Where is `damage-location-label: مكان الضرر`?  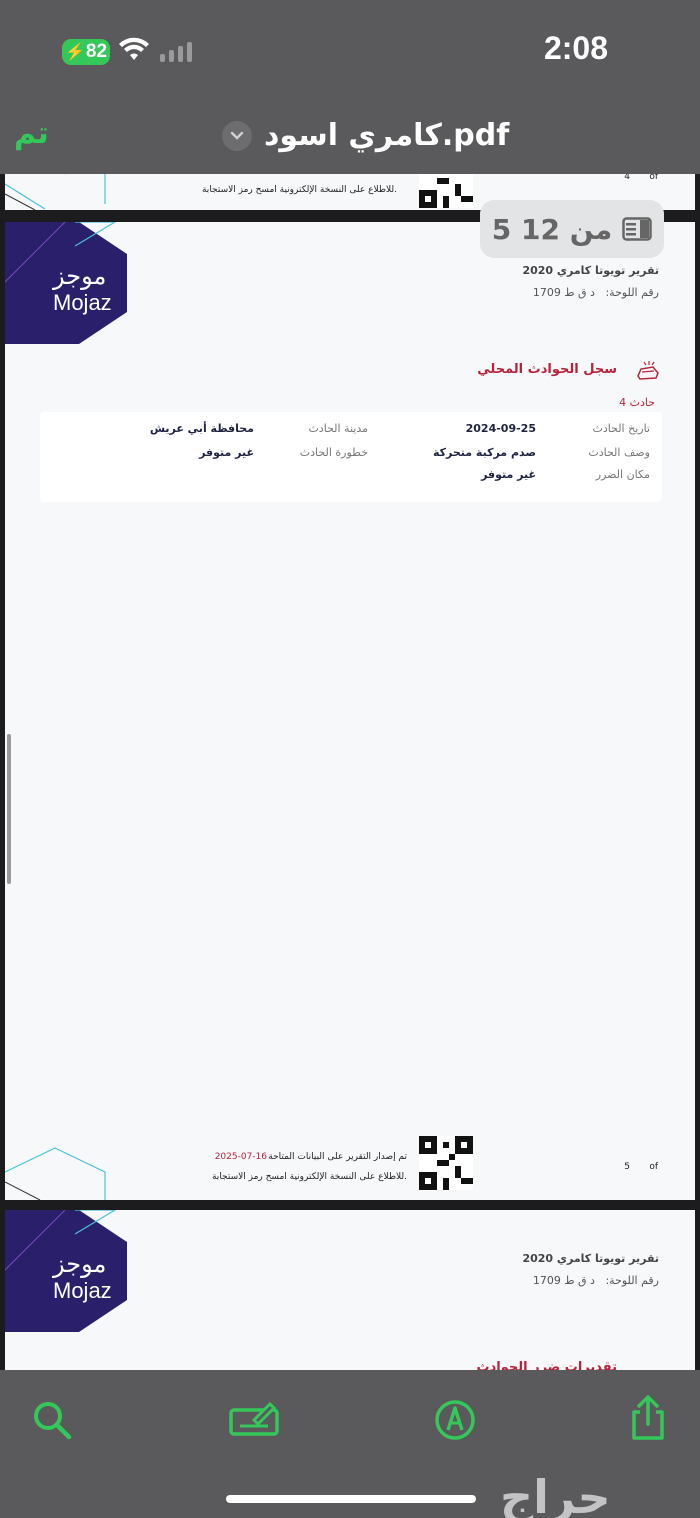 damage-location-label: مكان الضرر is located at coordinates (622, 474).